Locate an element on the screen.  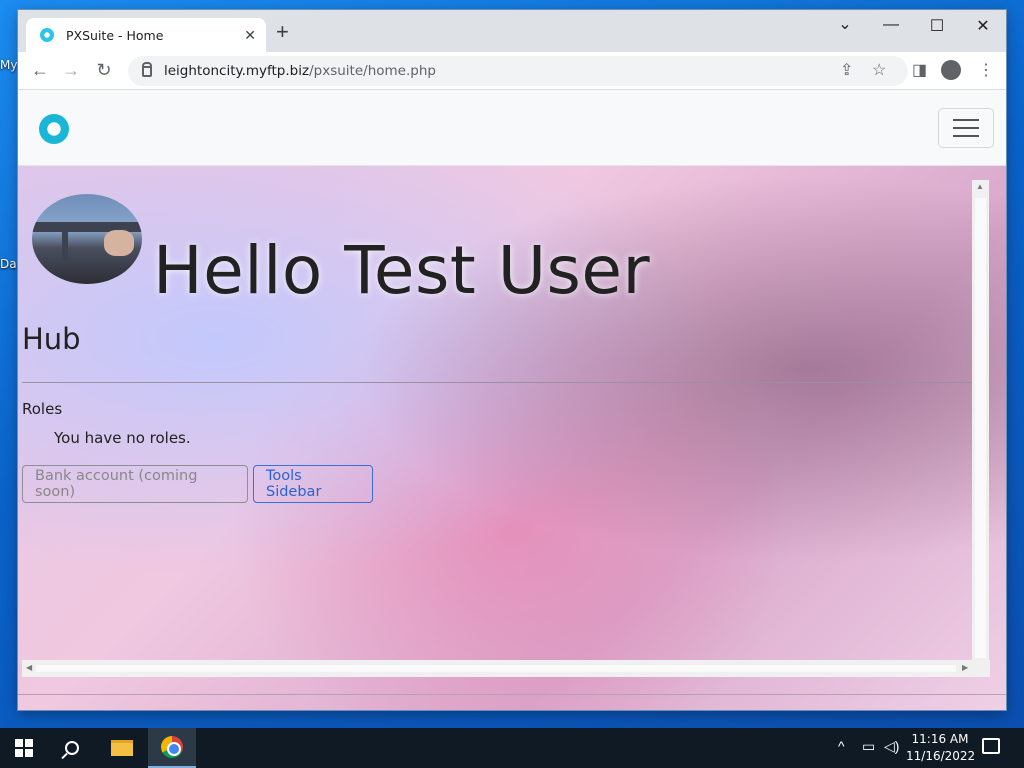
brand-logo-icon is located at coordinates (54, 129).